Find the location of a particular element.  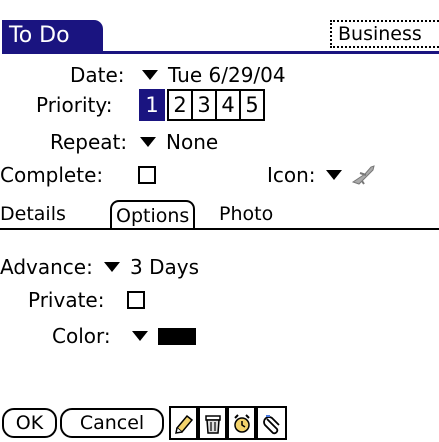

paperclip-icon is located at coordinates (271, 425).